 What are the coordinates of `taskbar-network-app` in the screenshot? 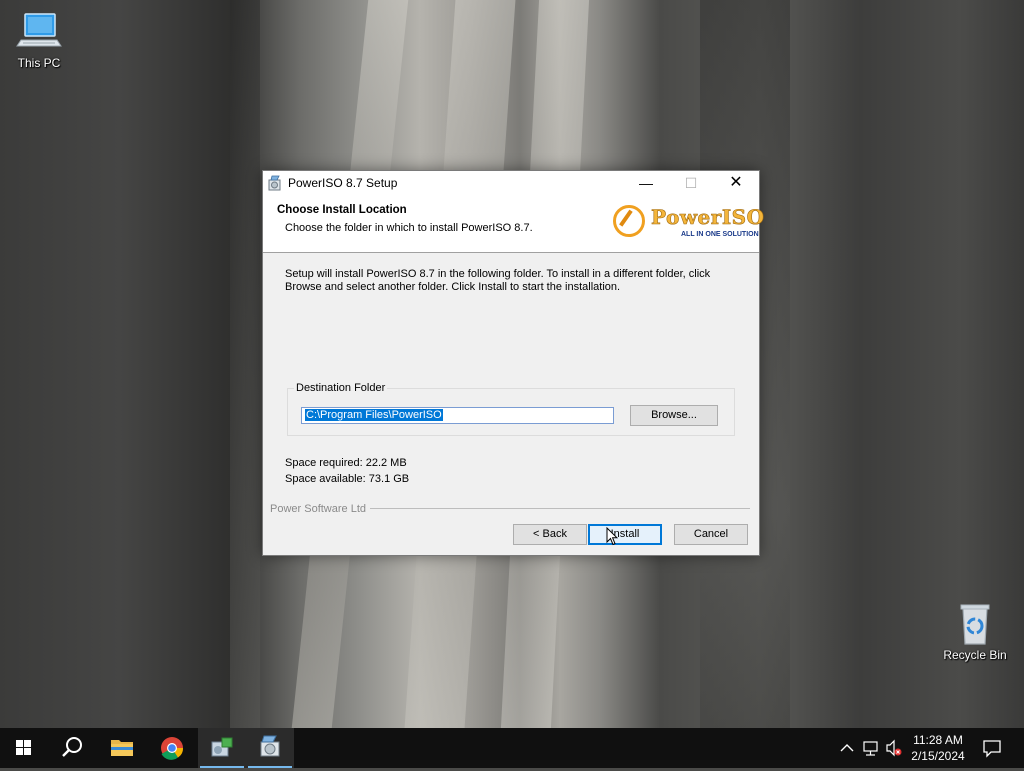 It's located at (222, 748).